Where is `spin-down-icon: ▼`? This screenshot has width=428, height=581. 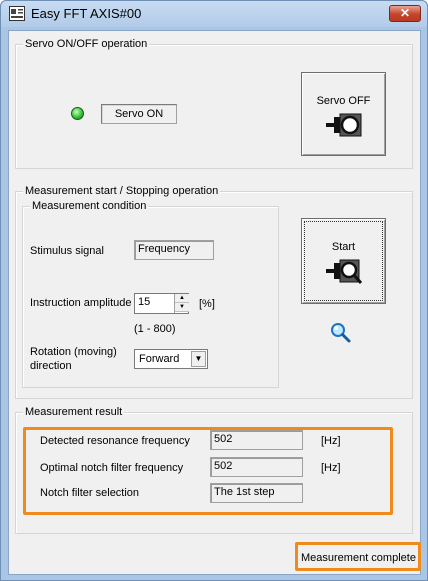
spin-down-icon: ▼ is located at coordinates (182, 307).